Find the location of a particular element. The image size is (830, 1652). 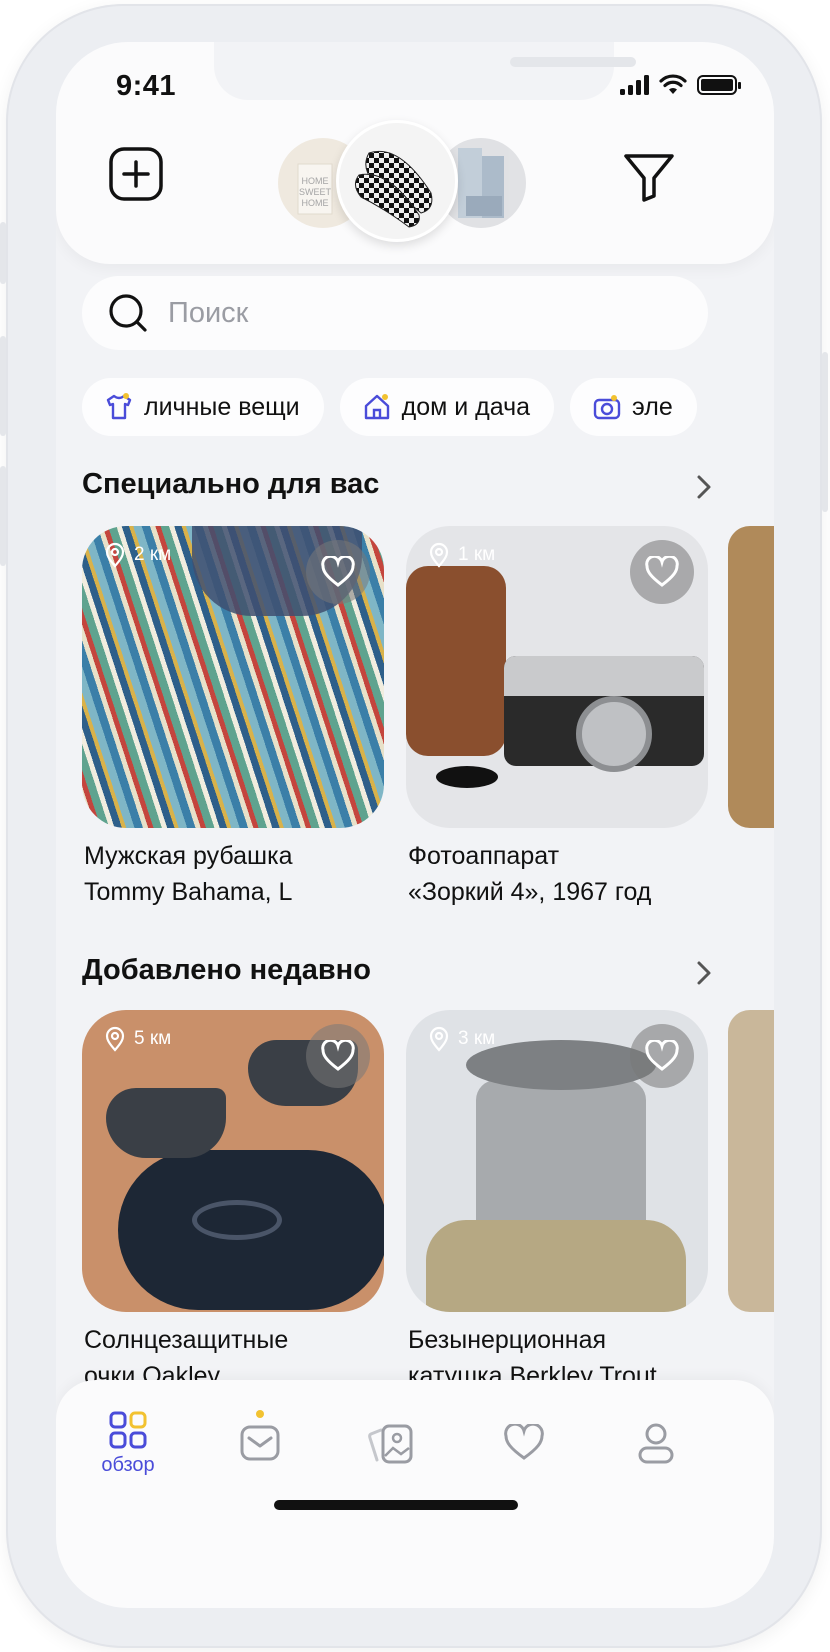

wifi-icon is located at coordinates (673, 84).